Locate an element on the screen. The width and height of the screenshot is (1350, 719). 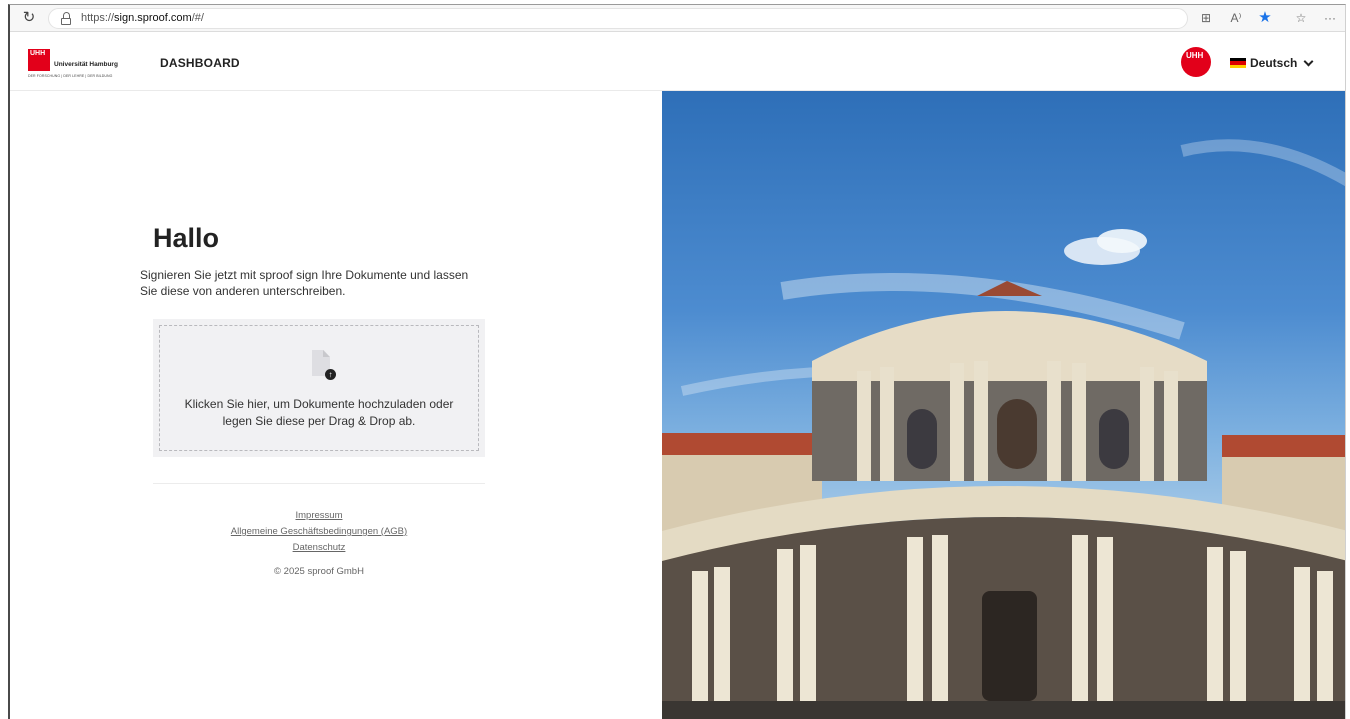
divider is located at coordinates (319, 483).